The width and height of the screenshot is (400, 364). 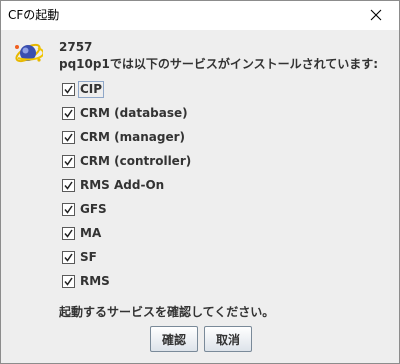 I want to click on service-label: CIP, so click(x=91, y=89).